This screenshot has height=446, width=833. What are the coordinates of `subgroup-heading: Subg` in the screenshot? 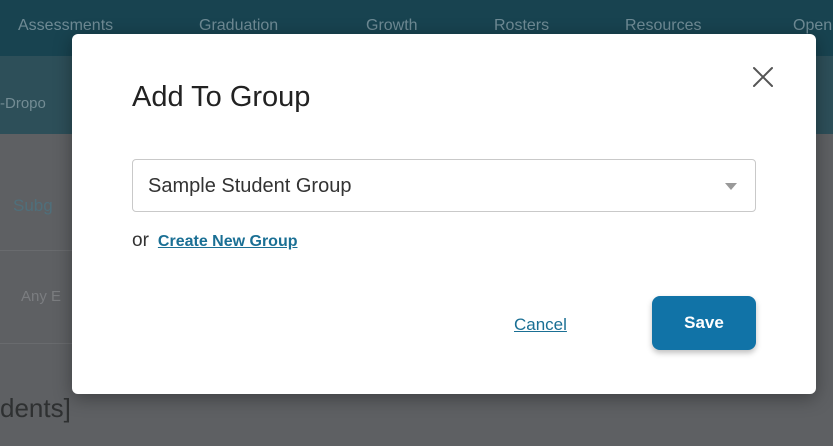 It's located at (33, 205).